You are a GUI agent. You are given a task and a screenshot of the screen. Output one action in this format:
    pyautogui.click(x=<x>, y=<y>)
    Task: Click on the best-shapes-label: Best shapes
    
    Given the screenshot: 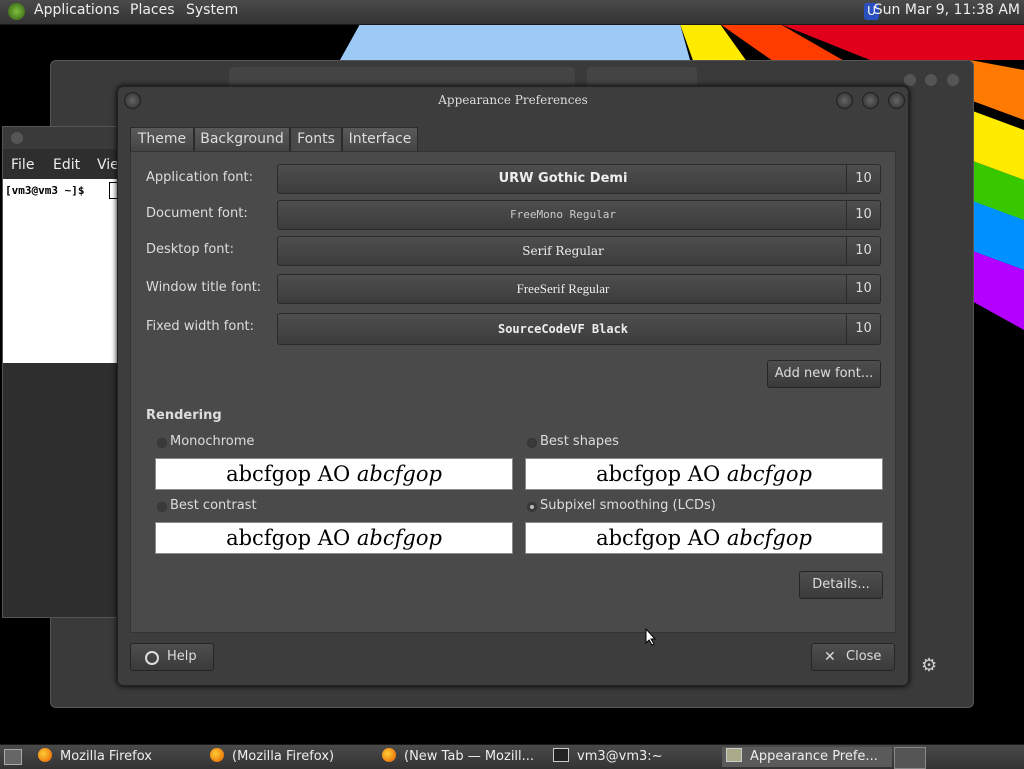 What is the action you would take?
    pyautogui.click(x=579, y=441)
    